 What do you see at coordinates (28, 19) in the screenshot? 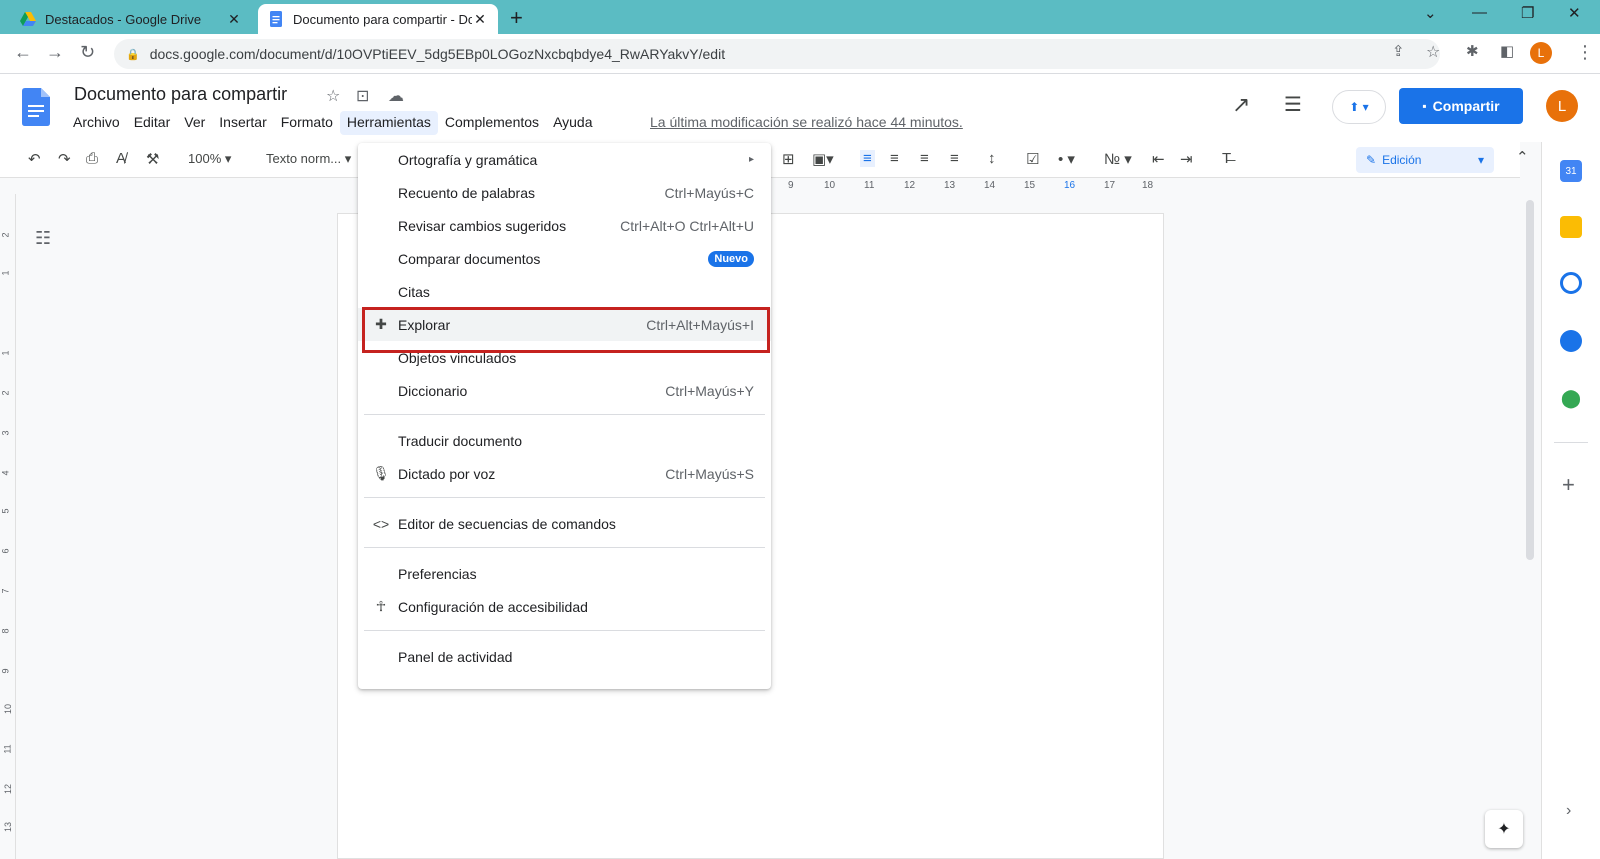
I see `google-drive-icon` at bounding box center [28, 19].